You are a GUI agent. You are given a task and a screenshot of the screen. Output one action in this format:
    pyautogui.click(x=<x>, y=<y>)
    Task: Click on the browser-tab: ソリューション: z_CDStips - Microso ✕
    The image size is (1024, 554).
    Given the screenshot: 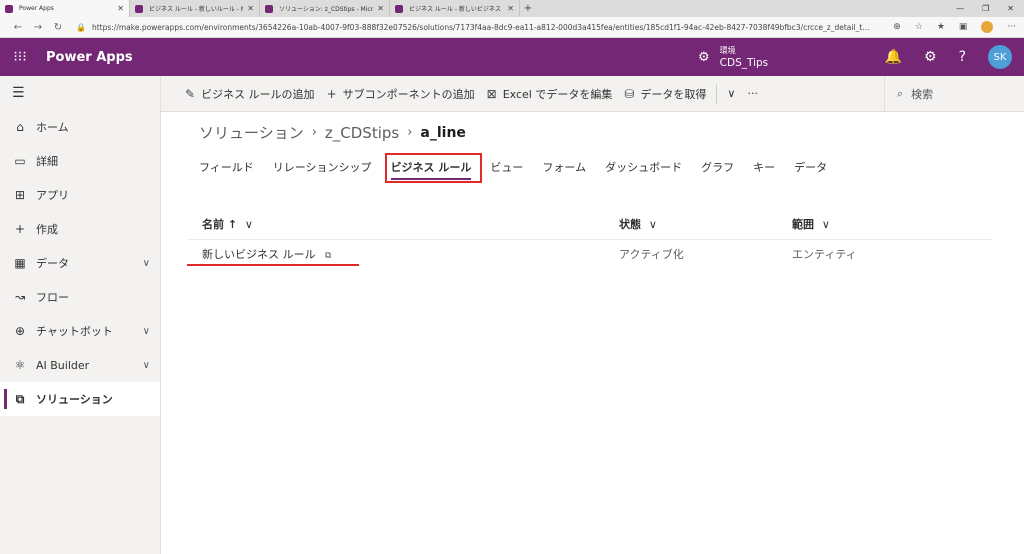 What is the action you would take?
    pyautogui.click(x=325, y=8)
    